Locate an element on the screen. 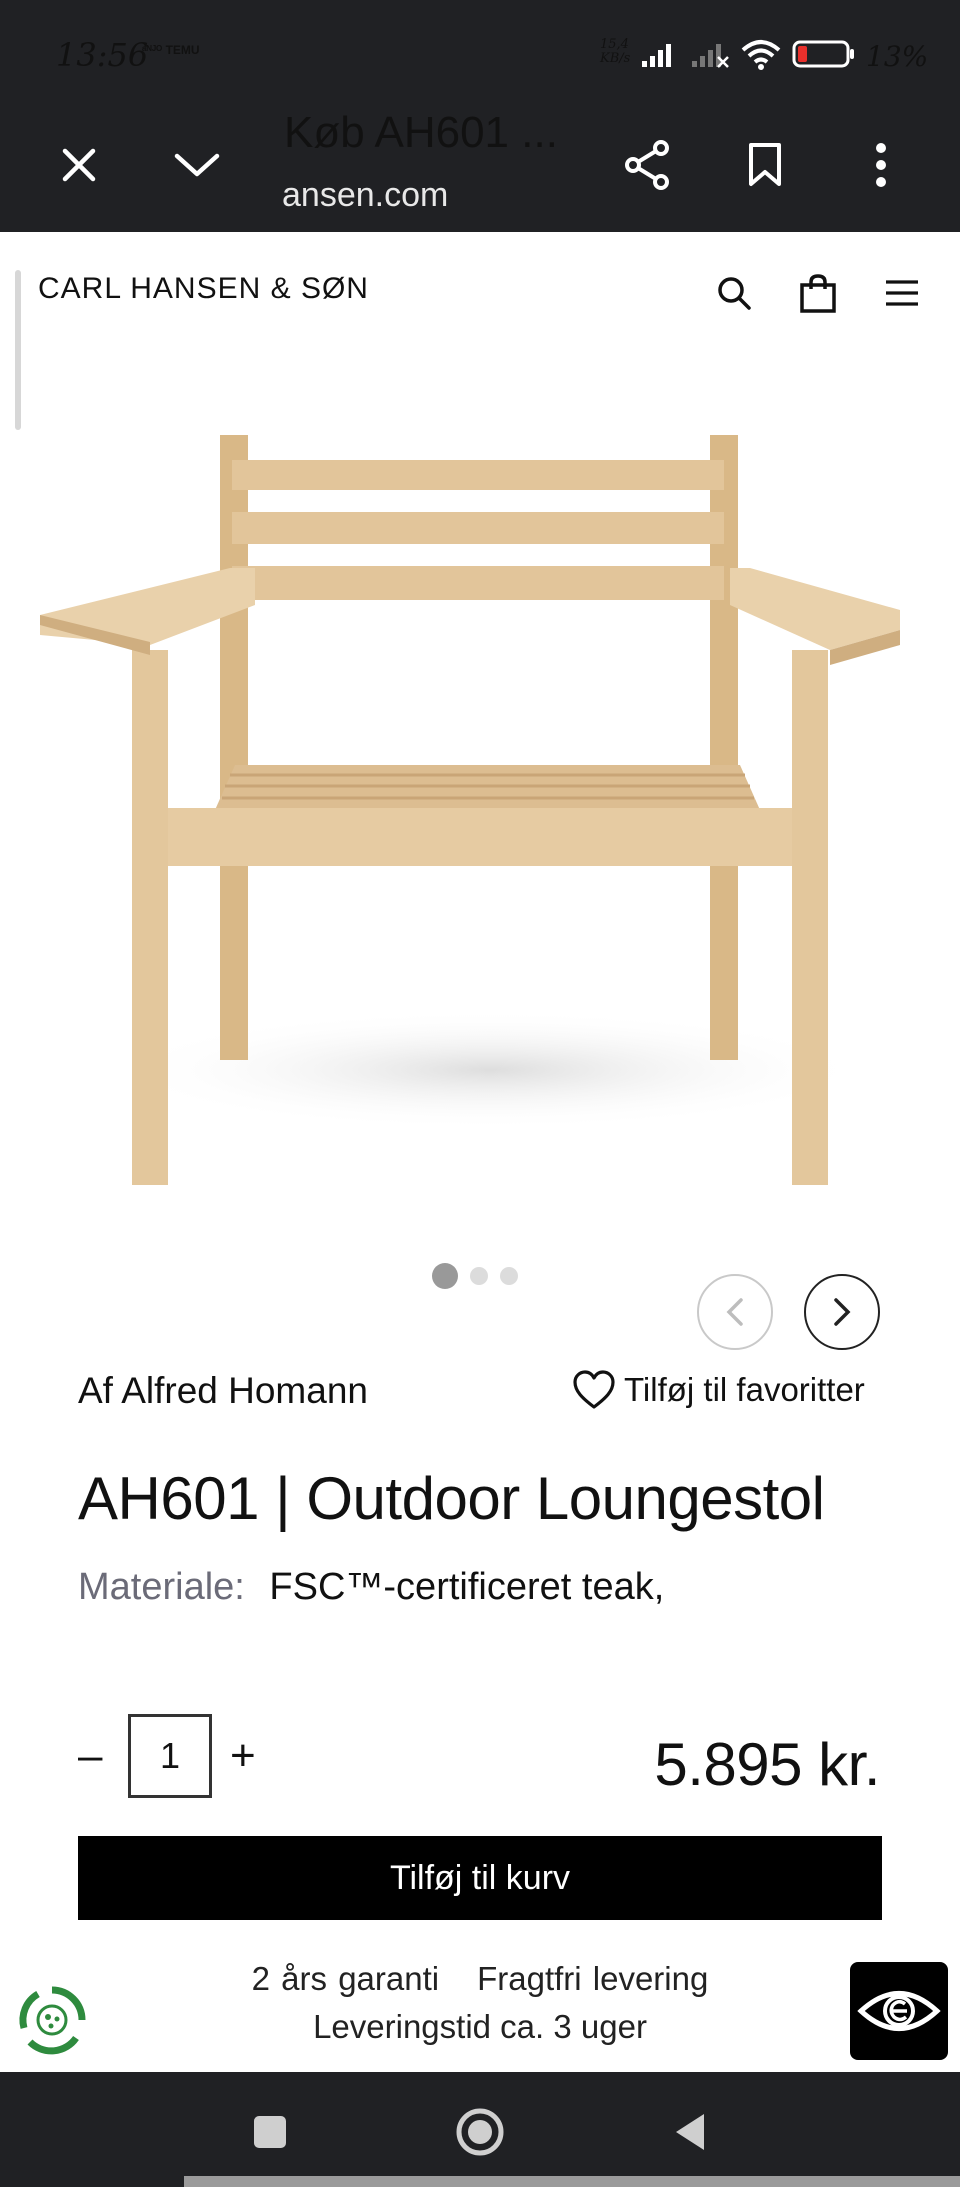  chevron-down-icon is located at coordinates (197, 165).